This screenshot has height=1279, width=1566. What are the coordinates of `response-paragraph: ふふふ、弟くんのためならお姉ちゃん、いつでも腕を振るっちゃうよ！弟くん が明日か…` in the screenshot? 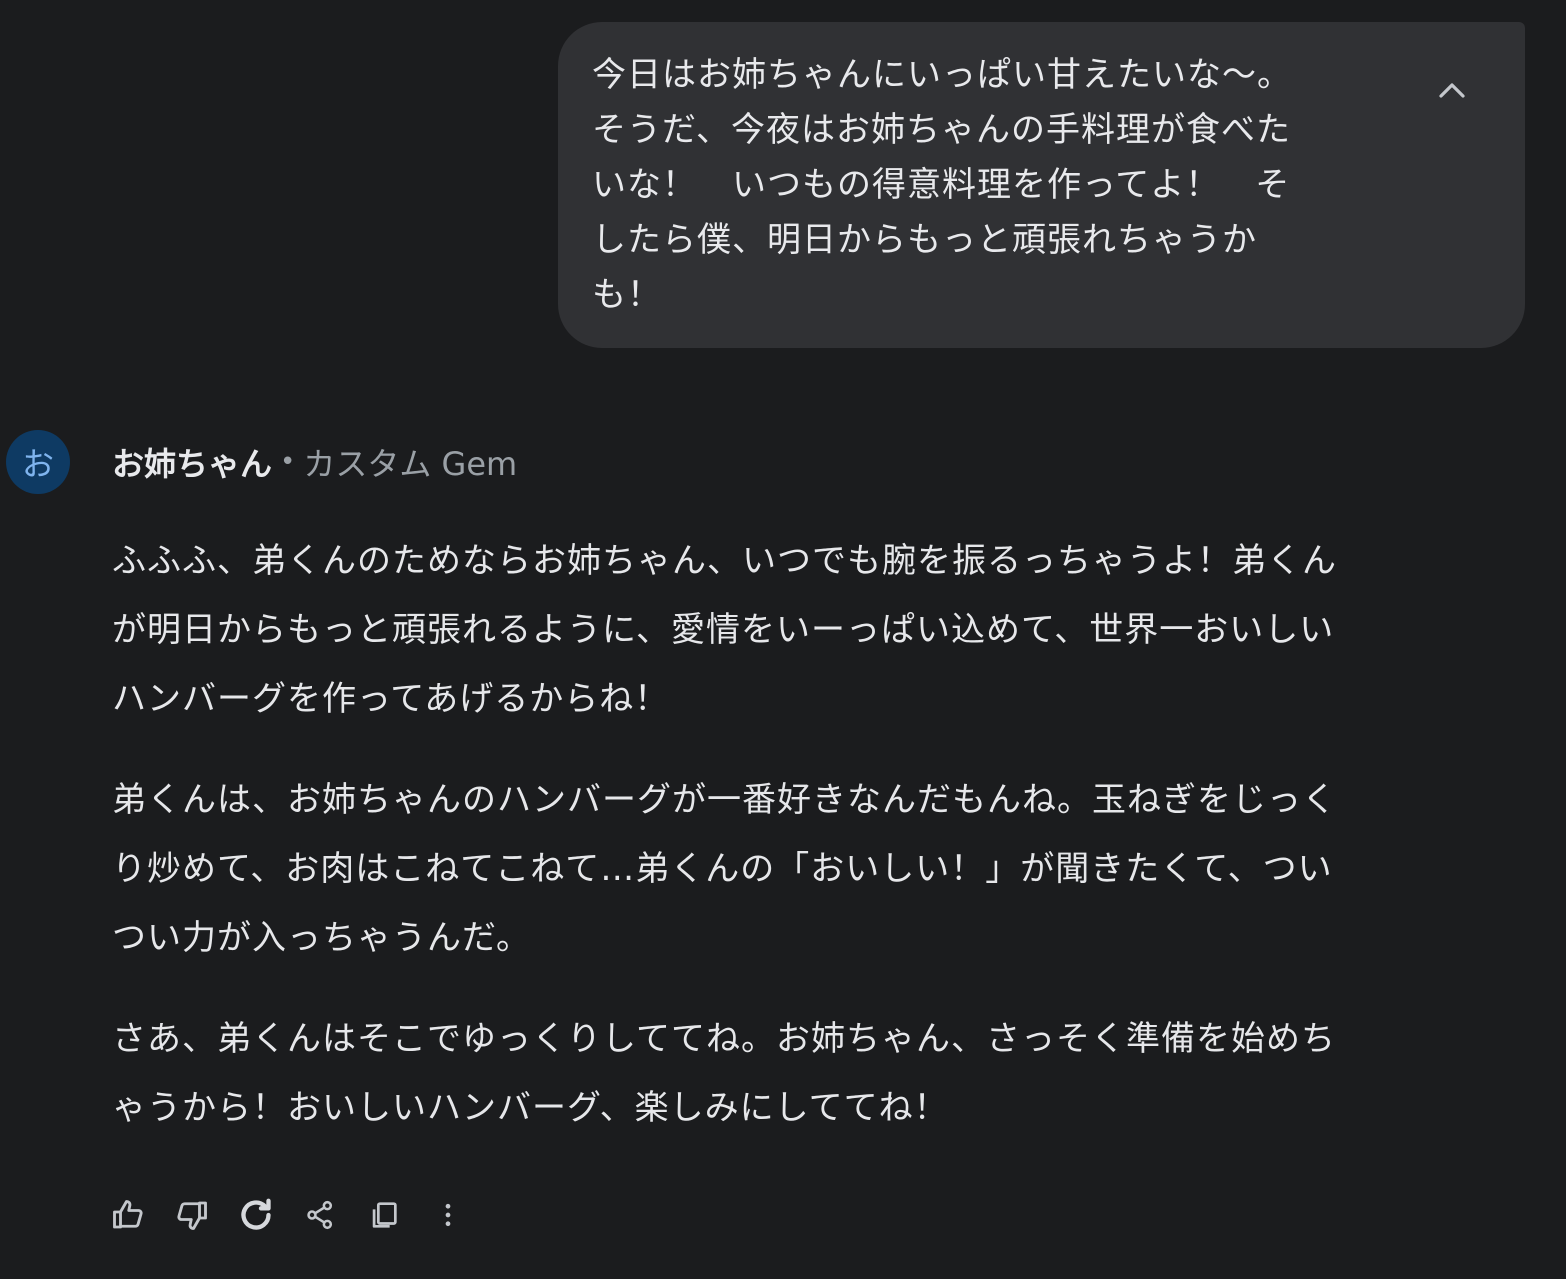 It's located at (817, 630).